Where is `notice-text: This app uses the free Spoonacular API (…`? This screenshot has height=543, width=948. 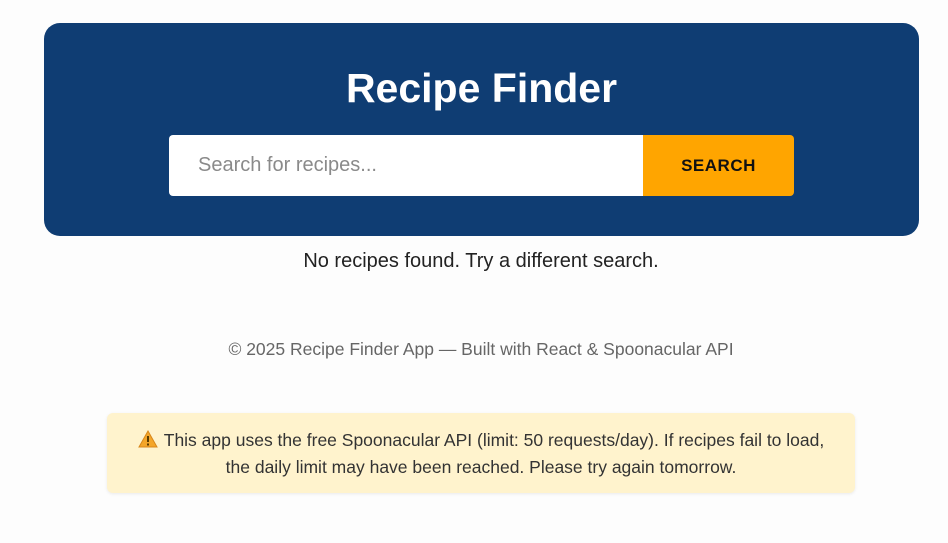
notice-text: This app uses the free Spoonacular API (… is located at coordinates (494, 453).